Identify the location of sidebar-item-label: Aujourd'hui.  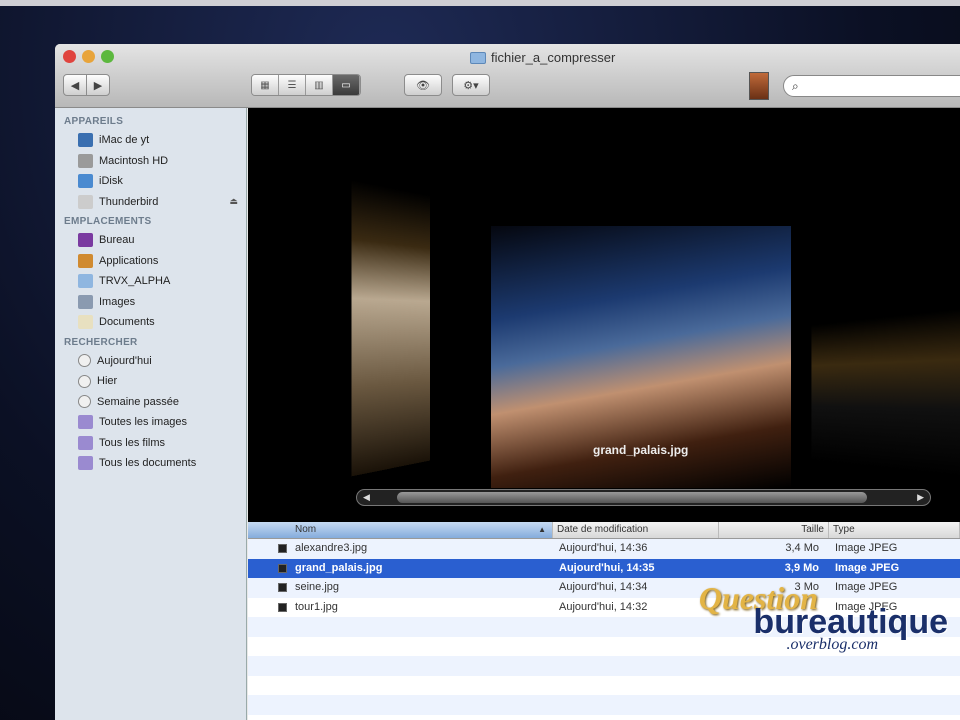
(124, 360).